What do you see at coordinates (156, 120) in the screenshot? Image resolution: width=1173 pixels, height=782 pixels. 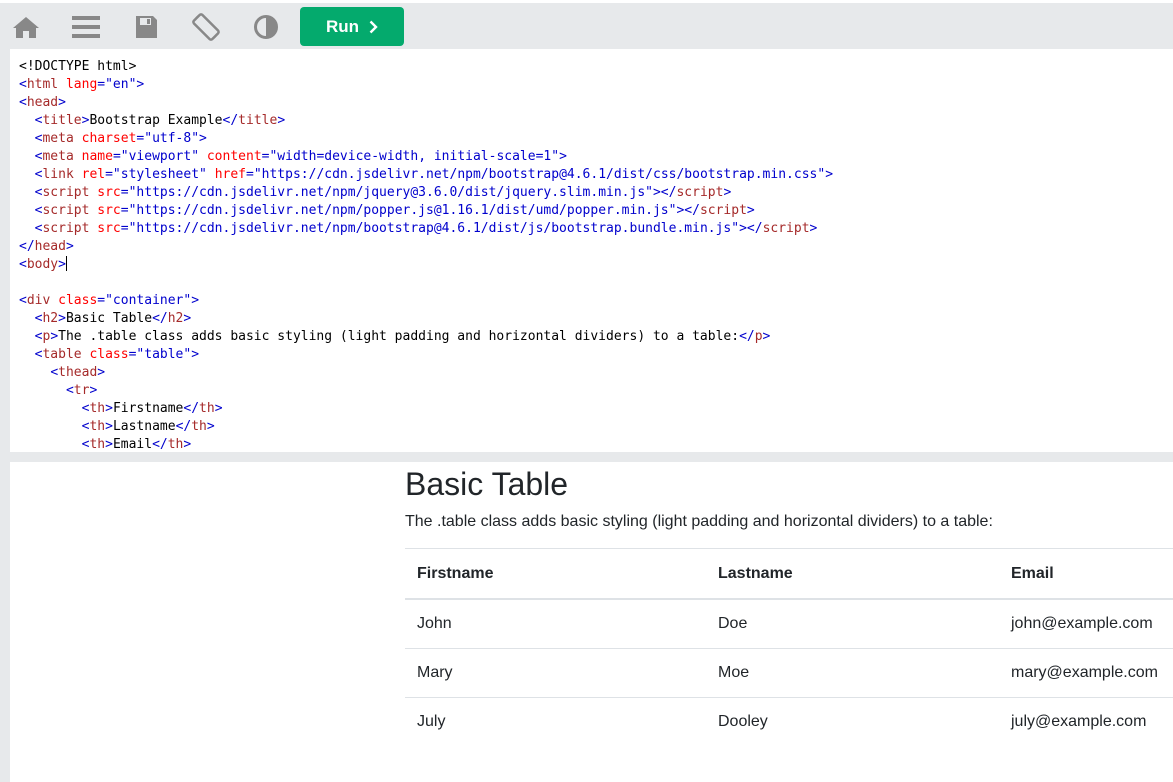 I see `code-token: Bootstrap Example` at bounding box center [156, 120].